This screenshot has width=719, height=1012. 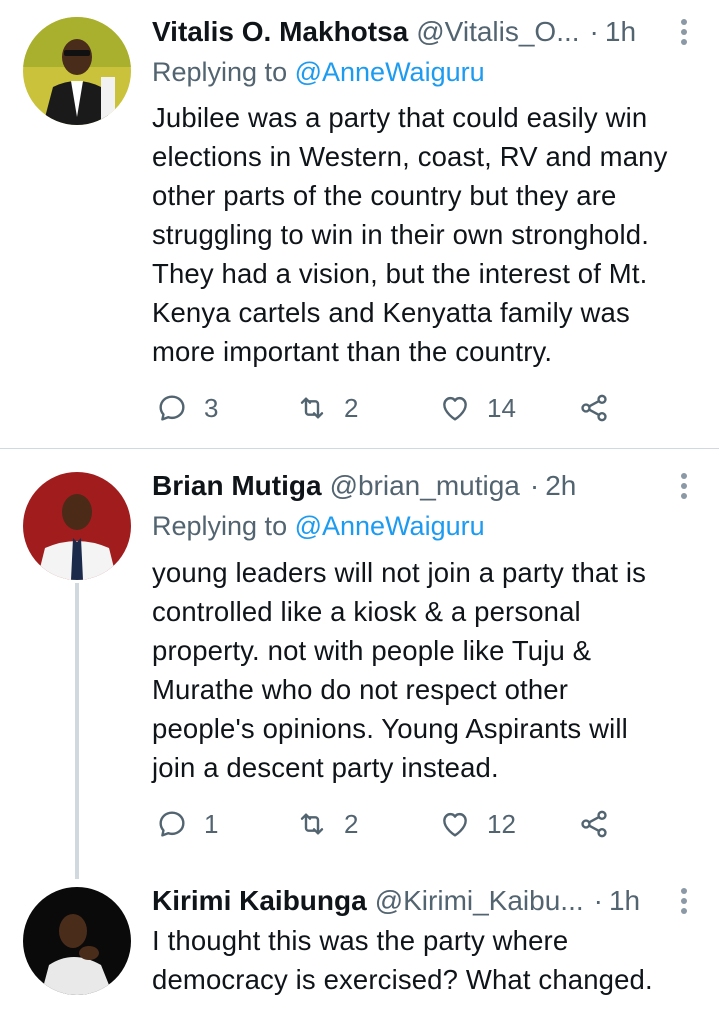 I want to click on tweet-header: Brian Mutiga @brian_mutiga · 2h, so click(x=425, y=486).